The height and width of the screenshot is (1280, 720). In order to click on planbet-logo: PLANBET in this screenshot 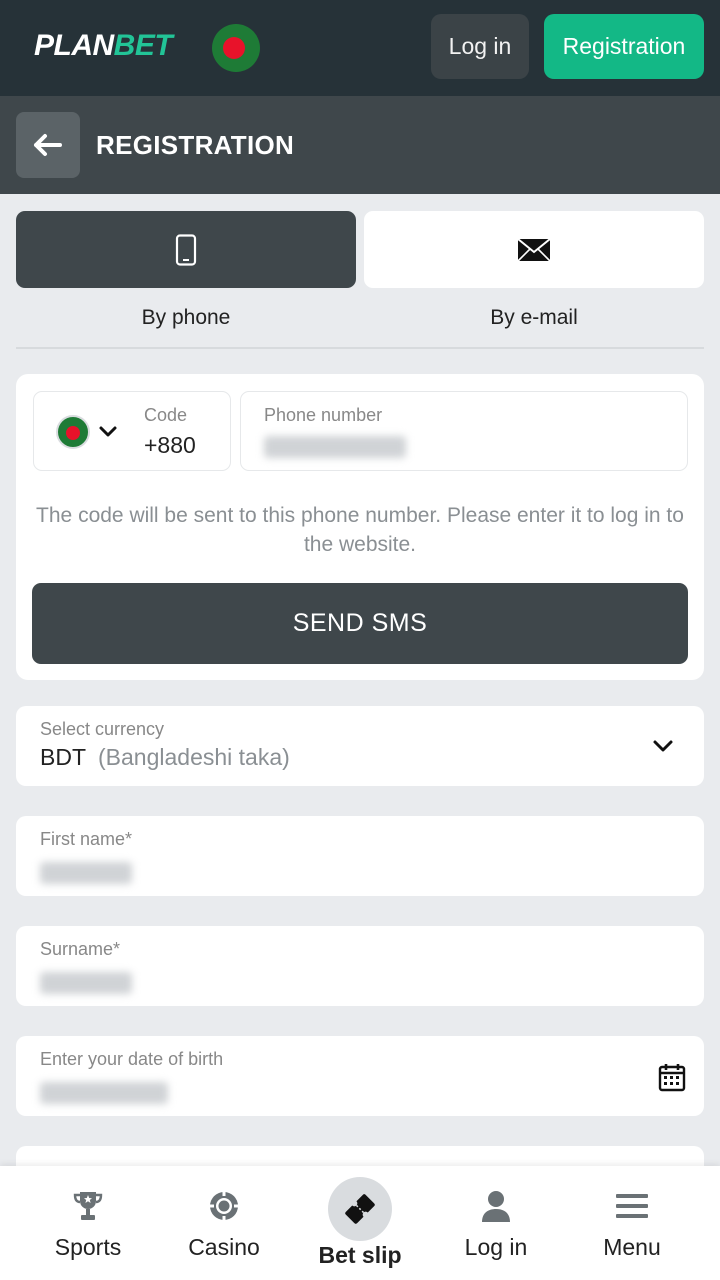, I will do `click(103, 46)`.